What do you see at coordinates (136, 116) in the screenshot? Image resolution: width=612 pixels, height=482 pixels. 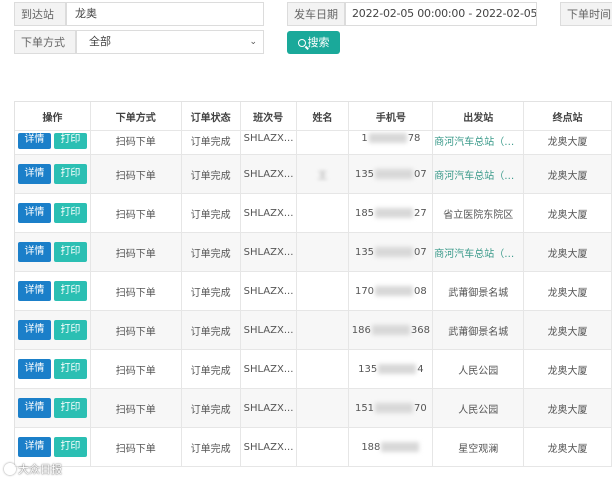 I see `column-header-order-method: 下单方式` at bounding box center [136, 116].